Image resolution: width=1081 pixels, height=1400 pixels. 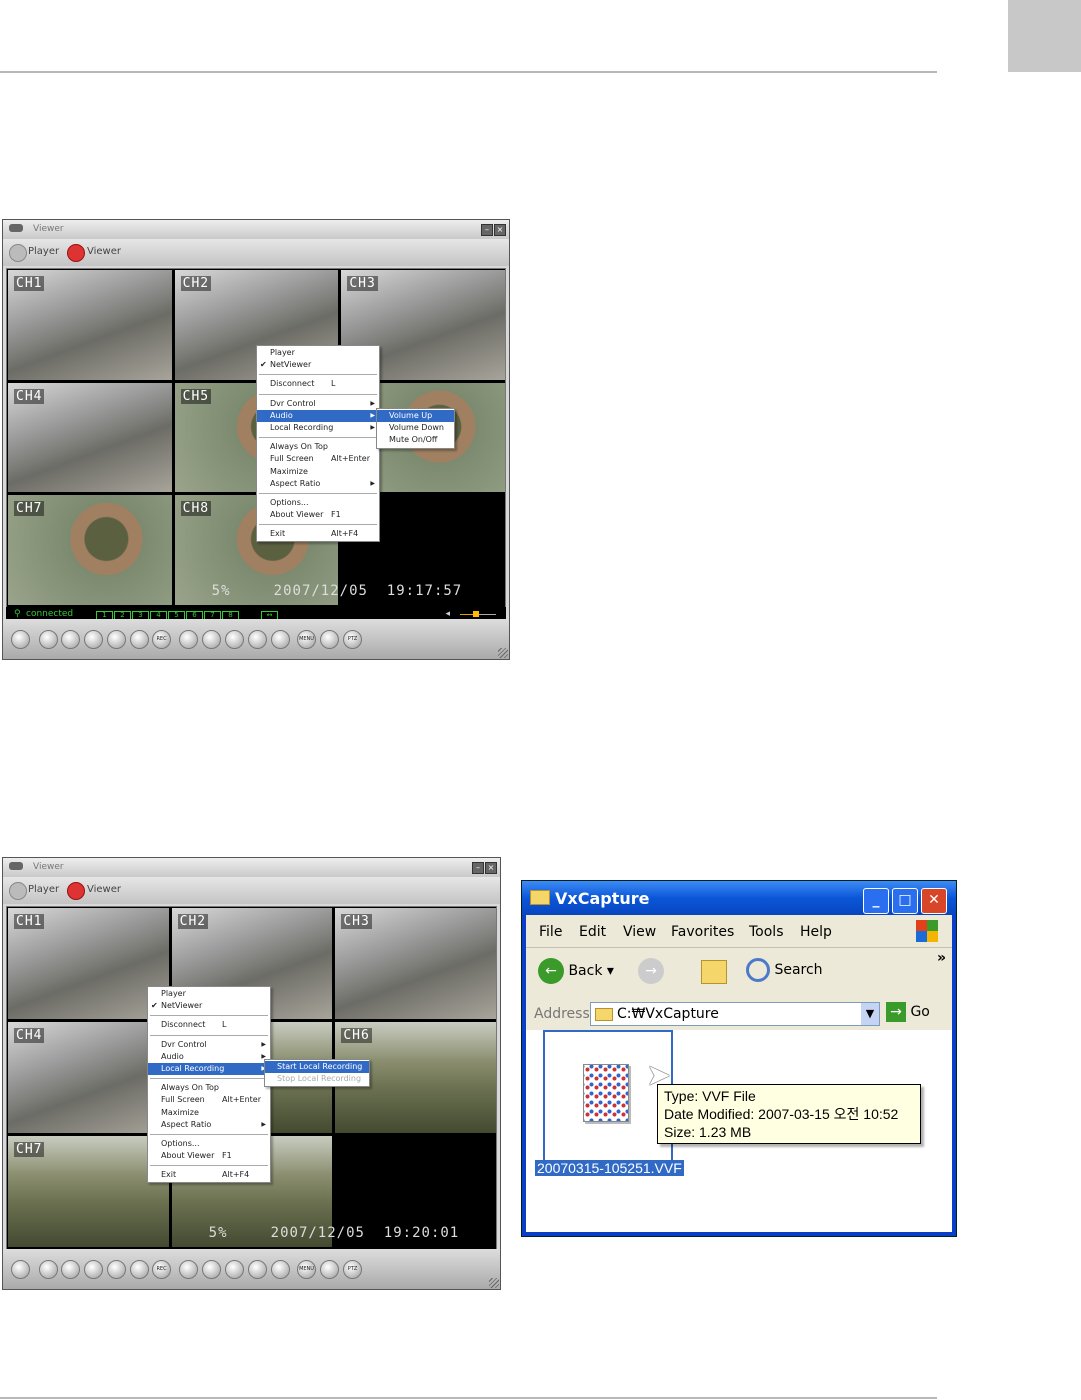 I want to click on up-folder-icon, so click(x=714, y=972).